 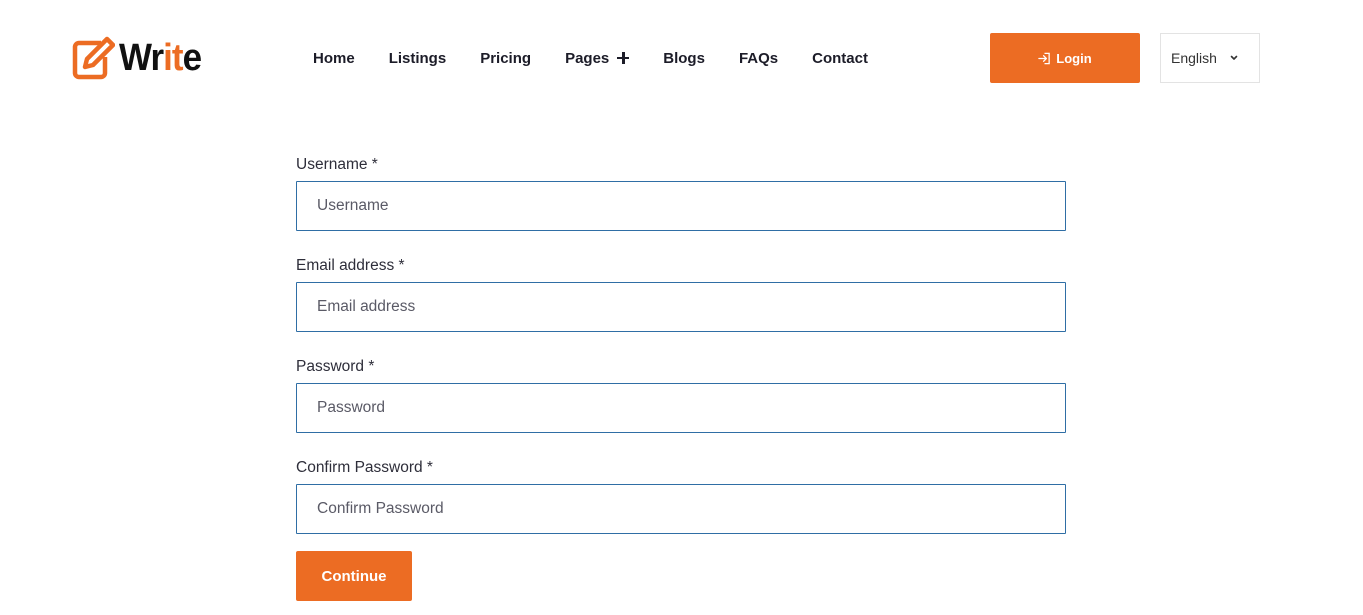 What do you see at coordinates (681, 206) in the screenshot?
I see `username-input` at bounding box center [681, 206].